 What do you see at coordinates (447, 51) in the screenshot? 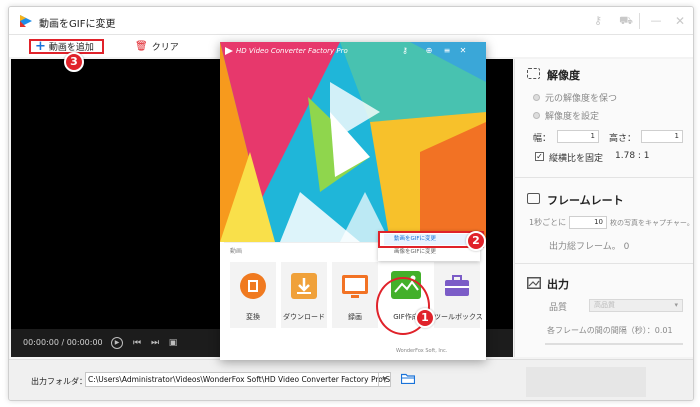
I see `menu-icon: ≡` at bounding box center [447, 51].